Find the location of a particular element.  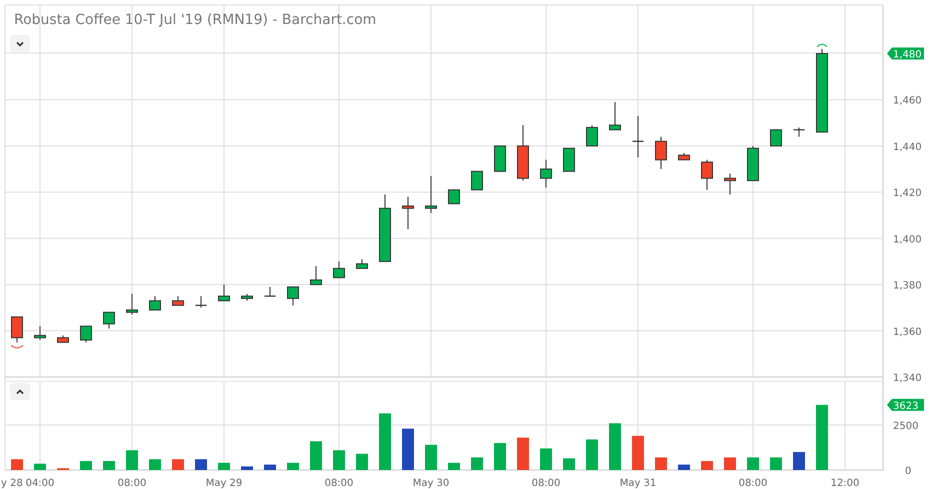

chart-title: Robusta Coffee 10-T Jul '19 (RMN19) - Barchart.com is located at coordinates (195, 20).